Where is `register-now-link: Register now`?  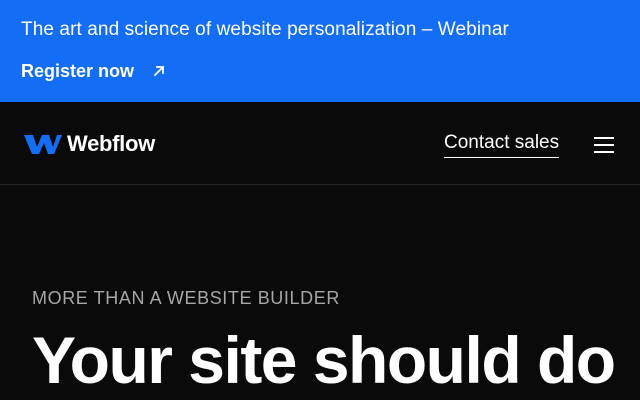
register-now-link: Register now is located at coordinates (93, 71).